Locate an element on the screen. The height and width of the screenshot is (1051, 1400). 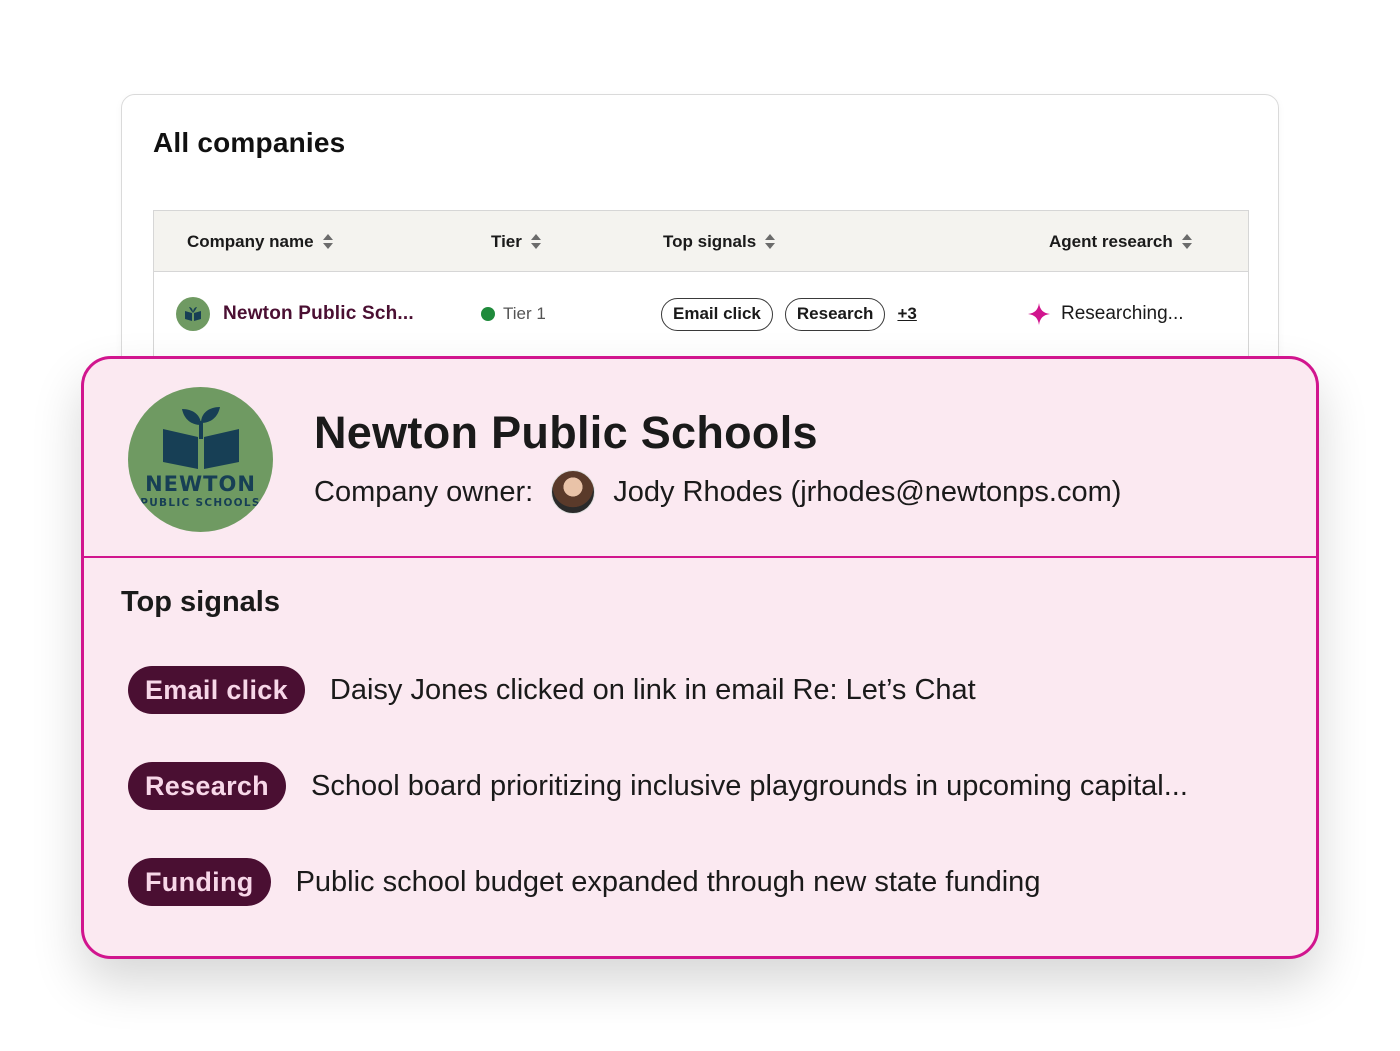
column-header-agent-research: Agent research is located at coordinates (1120, 241).